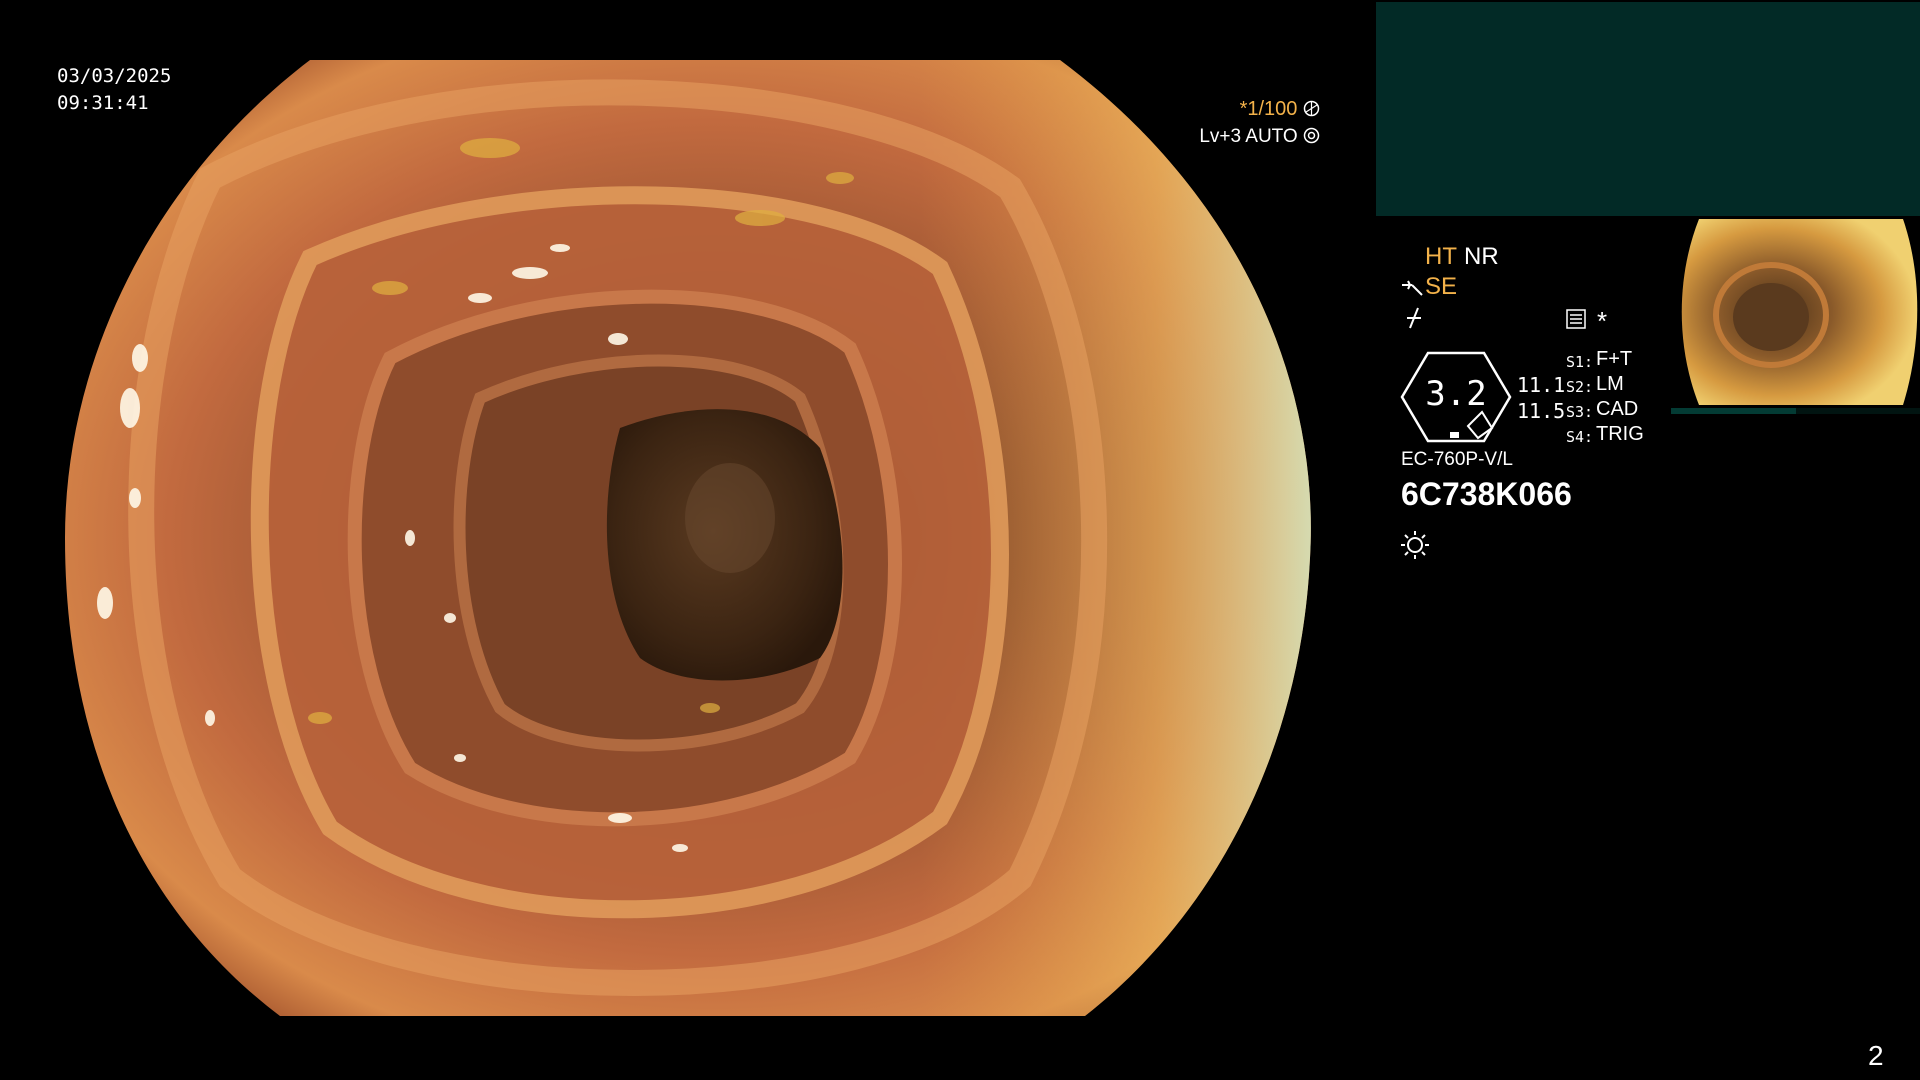 The height and width of the screenshot is (1080, 1920). Describe the element at coordinates (1858, 411) in the screenshot. I see `thumbnail-bar-dark` at that location.